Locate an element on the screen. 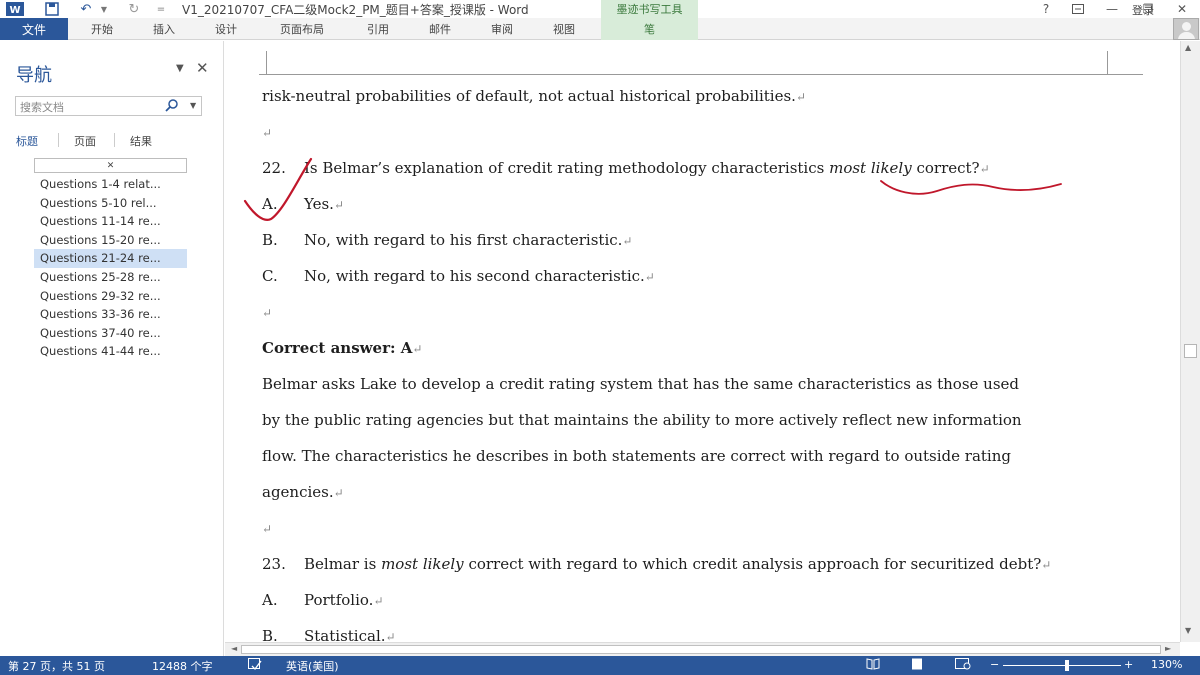 Image resolution: width=1200 pixels, height=675 pixels. ink-underline-squiggle is located at coordinates (971, 187).